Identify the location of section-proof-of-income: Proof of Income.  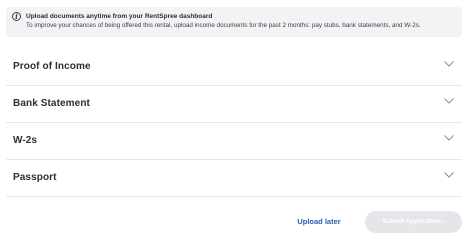
(234, 67).